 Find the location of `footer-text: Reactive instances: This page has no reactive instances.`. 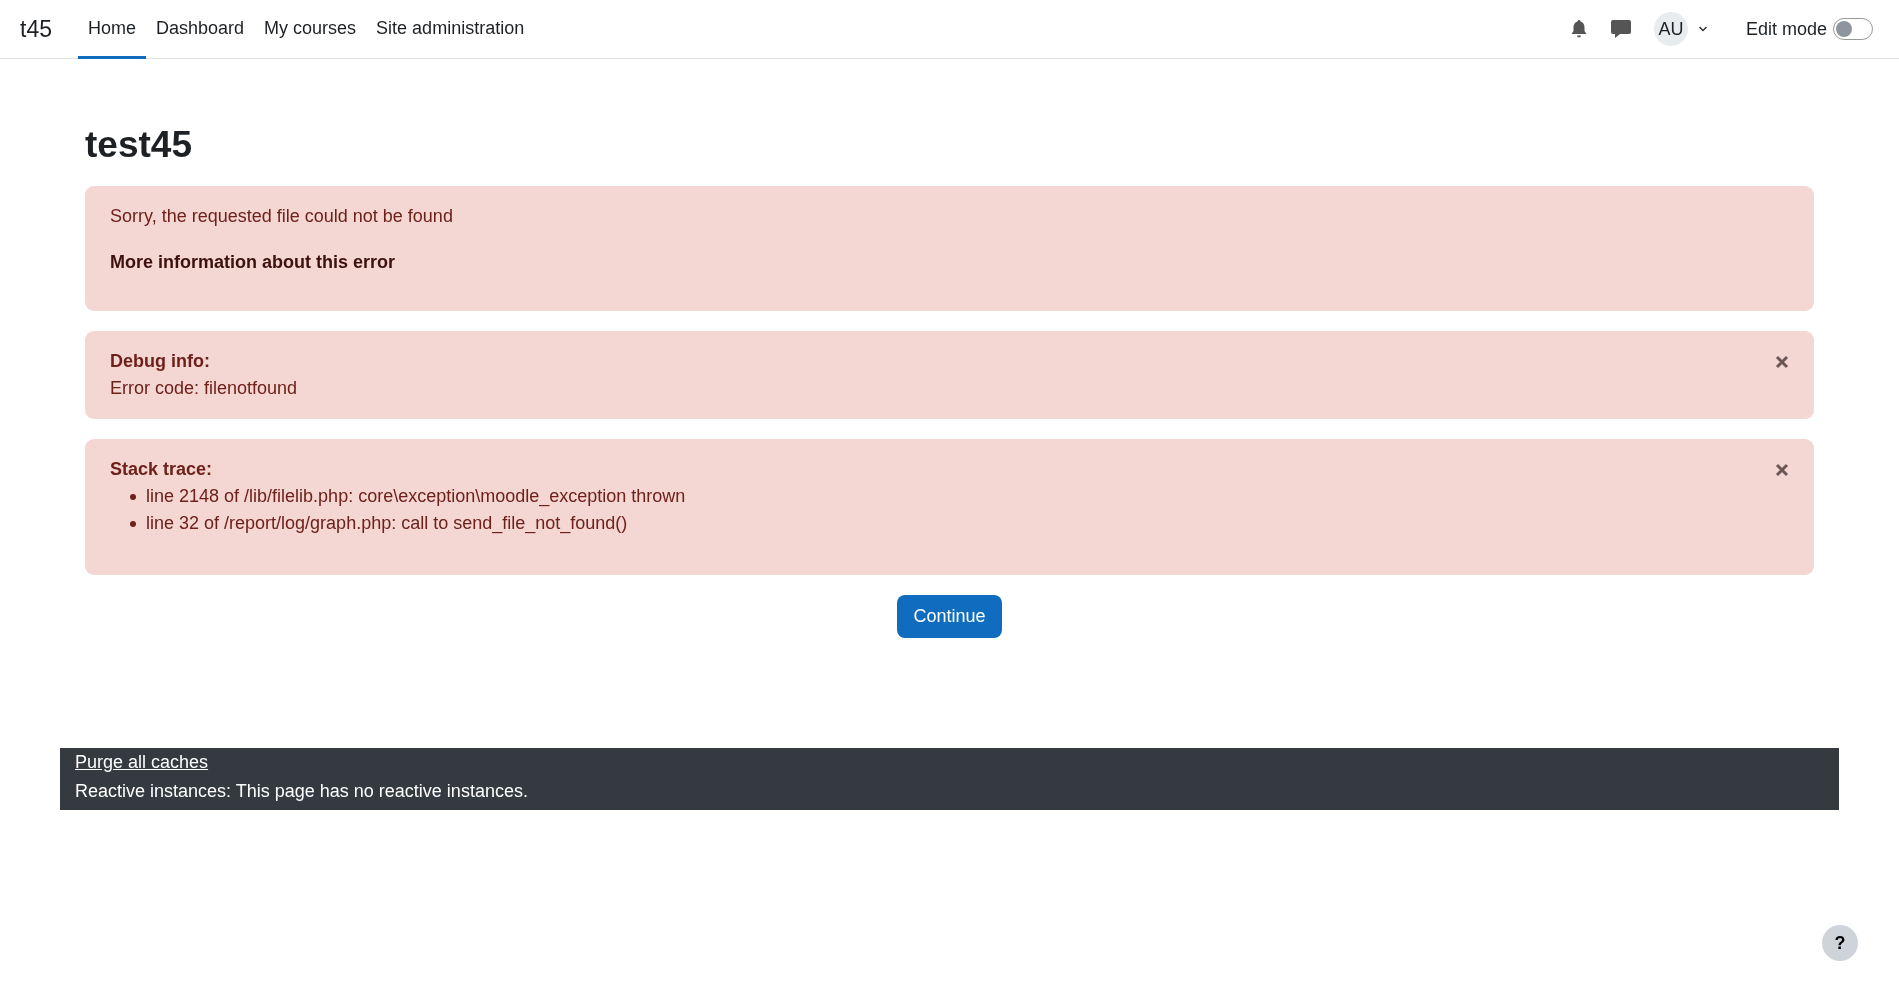

footer-text: Reactive instances: This page has no reactive instances. is located at coordinates (302, 791).